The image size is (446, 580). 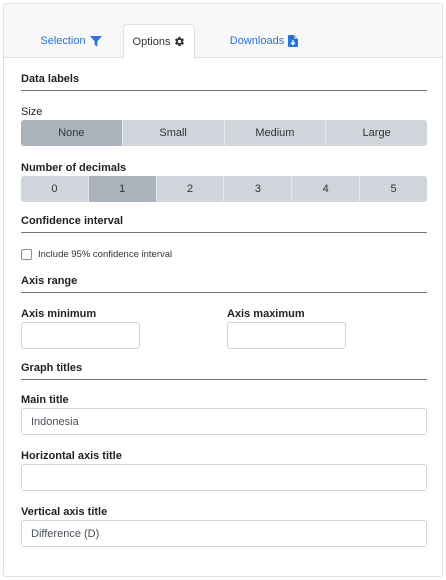 I want to click on vertical-axis-title-label: Vertical axis title, so click(x=64, y=512).